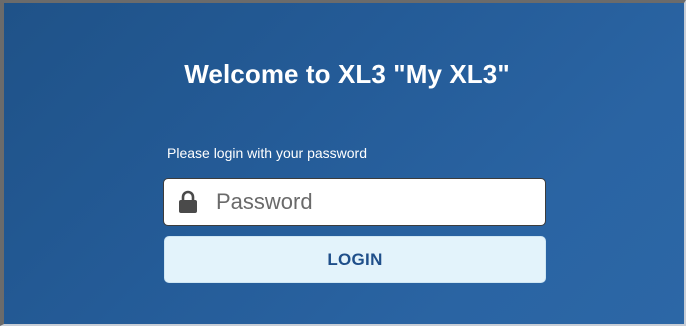  What do you see at coordinates (267, 153) in the screenshot?
I see `login-prompt: Please login with your password` at bounding box center [267, 153].